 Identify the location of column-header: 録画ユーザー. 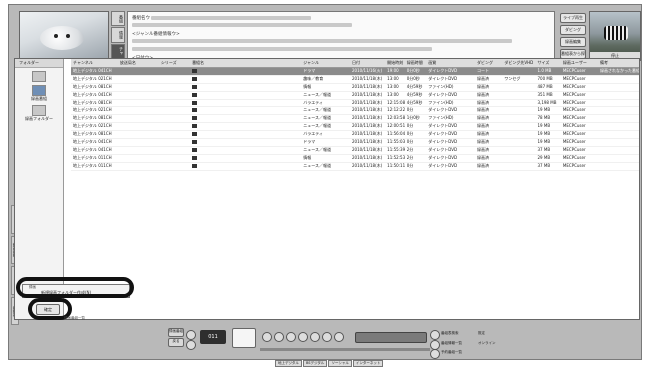
(579, 63).